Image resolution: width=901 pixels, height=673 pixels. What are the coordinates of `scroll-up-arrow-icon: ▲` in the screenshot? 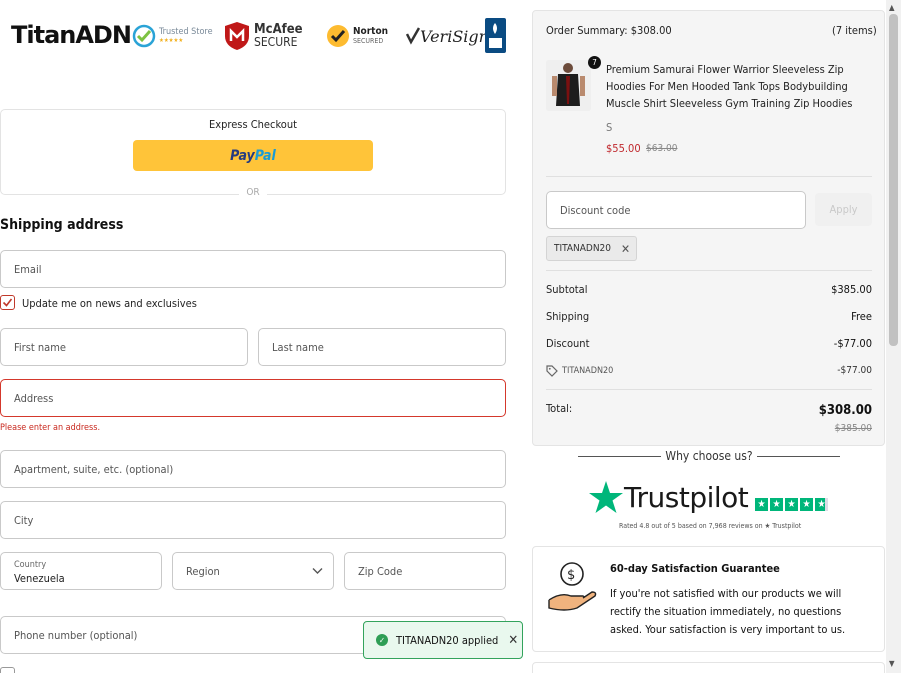 It's located at (892, 7).